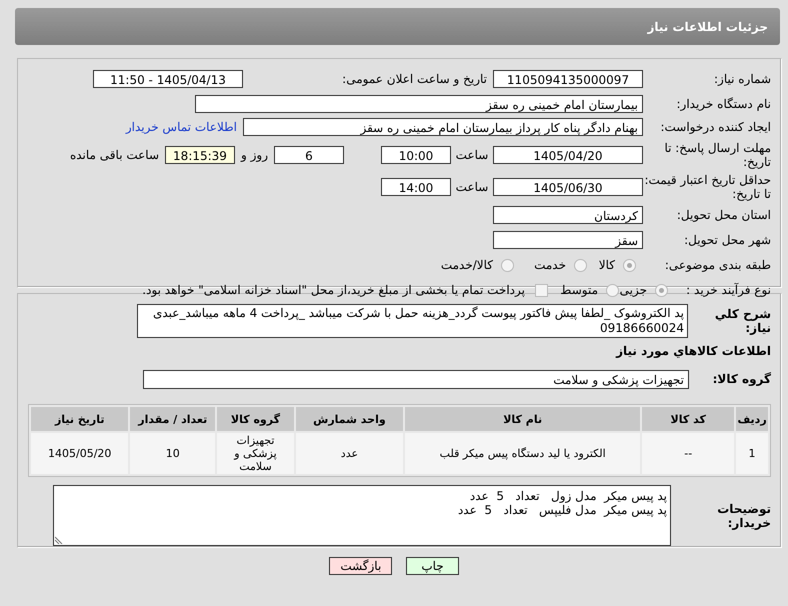 Image resolution: width=788 pixels, height=606 pixels. I want to click on contact-link: اطلاعات تماس خریدار, so click(181, 127).